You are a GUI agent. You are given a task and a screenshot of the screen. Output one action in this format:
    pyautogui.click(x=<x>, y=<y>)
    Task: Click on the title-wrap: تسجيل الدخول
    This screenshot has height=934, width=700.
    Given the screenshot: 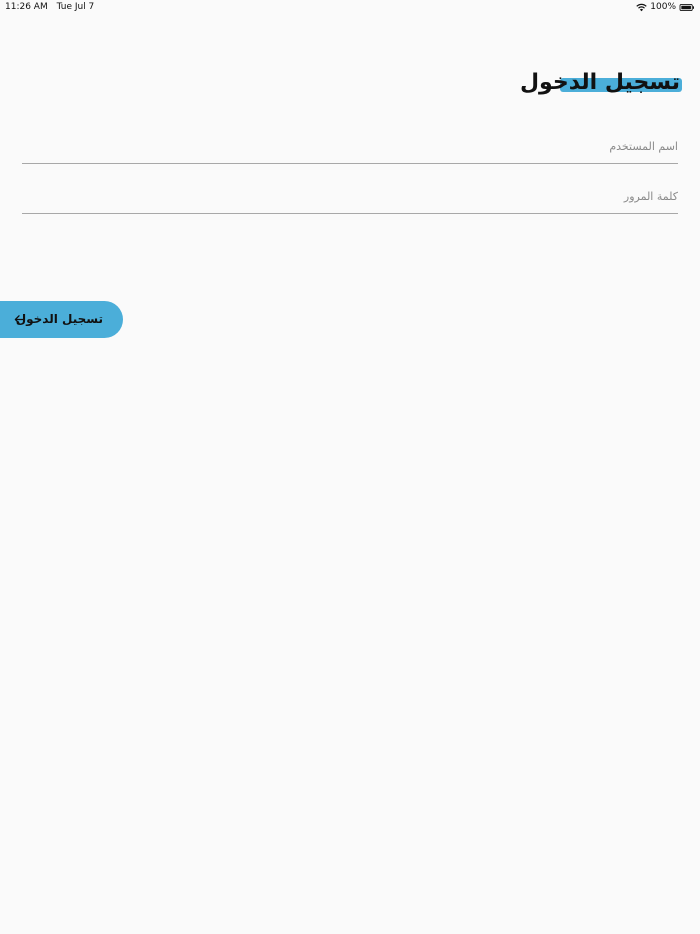 What is the action you would take?
    pyautogui.click(x=600, y=82)
    